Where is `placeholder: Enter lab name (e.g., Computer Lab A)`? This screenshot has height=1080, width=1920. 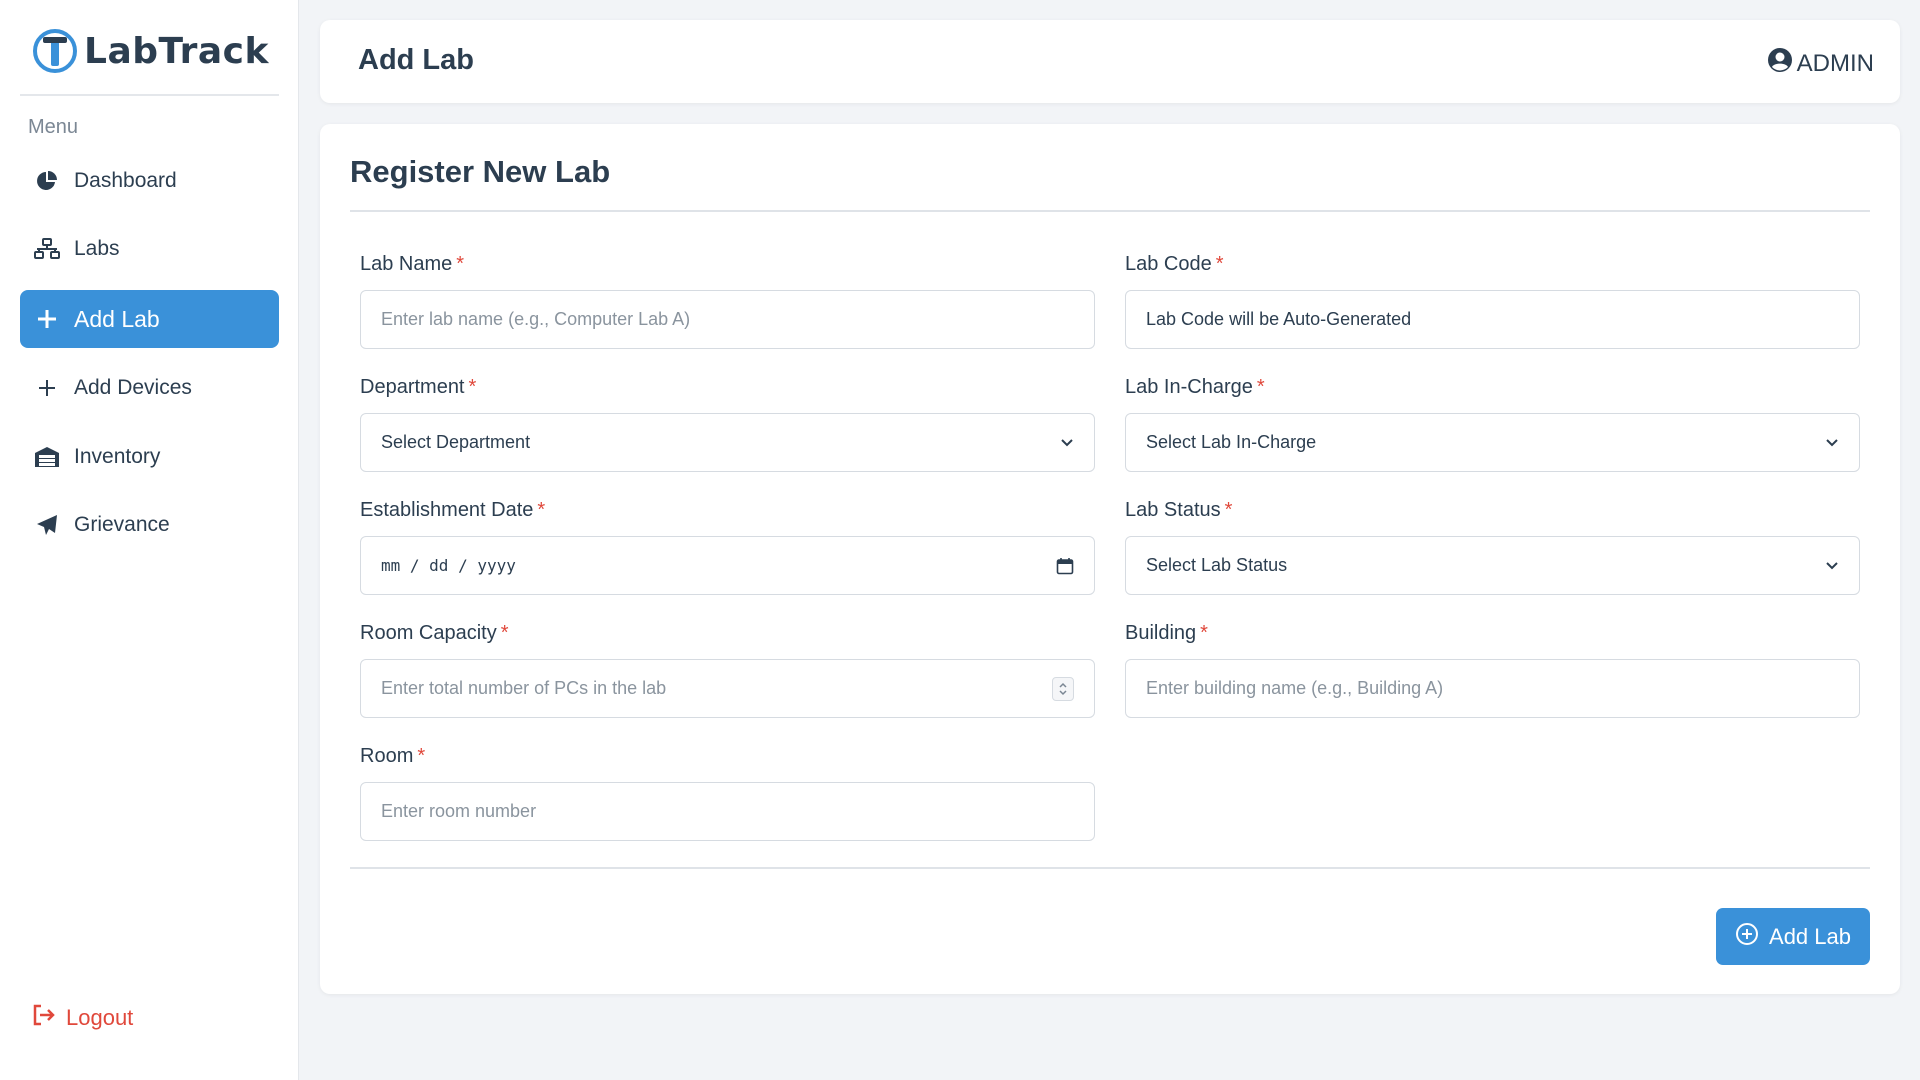
placeholder: Enter lab name (e.g., Computer Lab A) is located at coordinates (536, 319).